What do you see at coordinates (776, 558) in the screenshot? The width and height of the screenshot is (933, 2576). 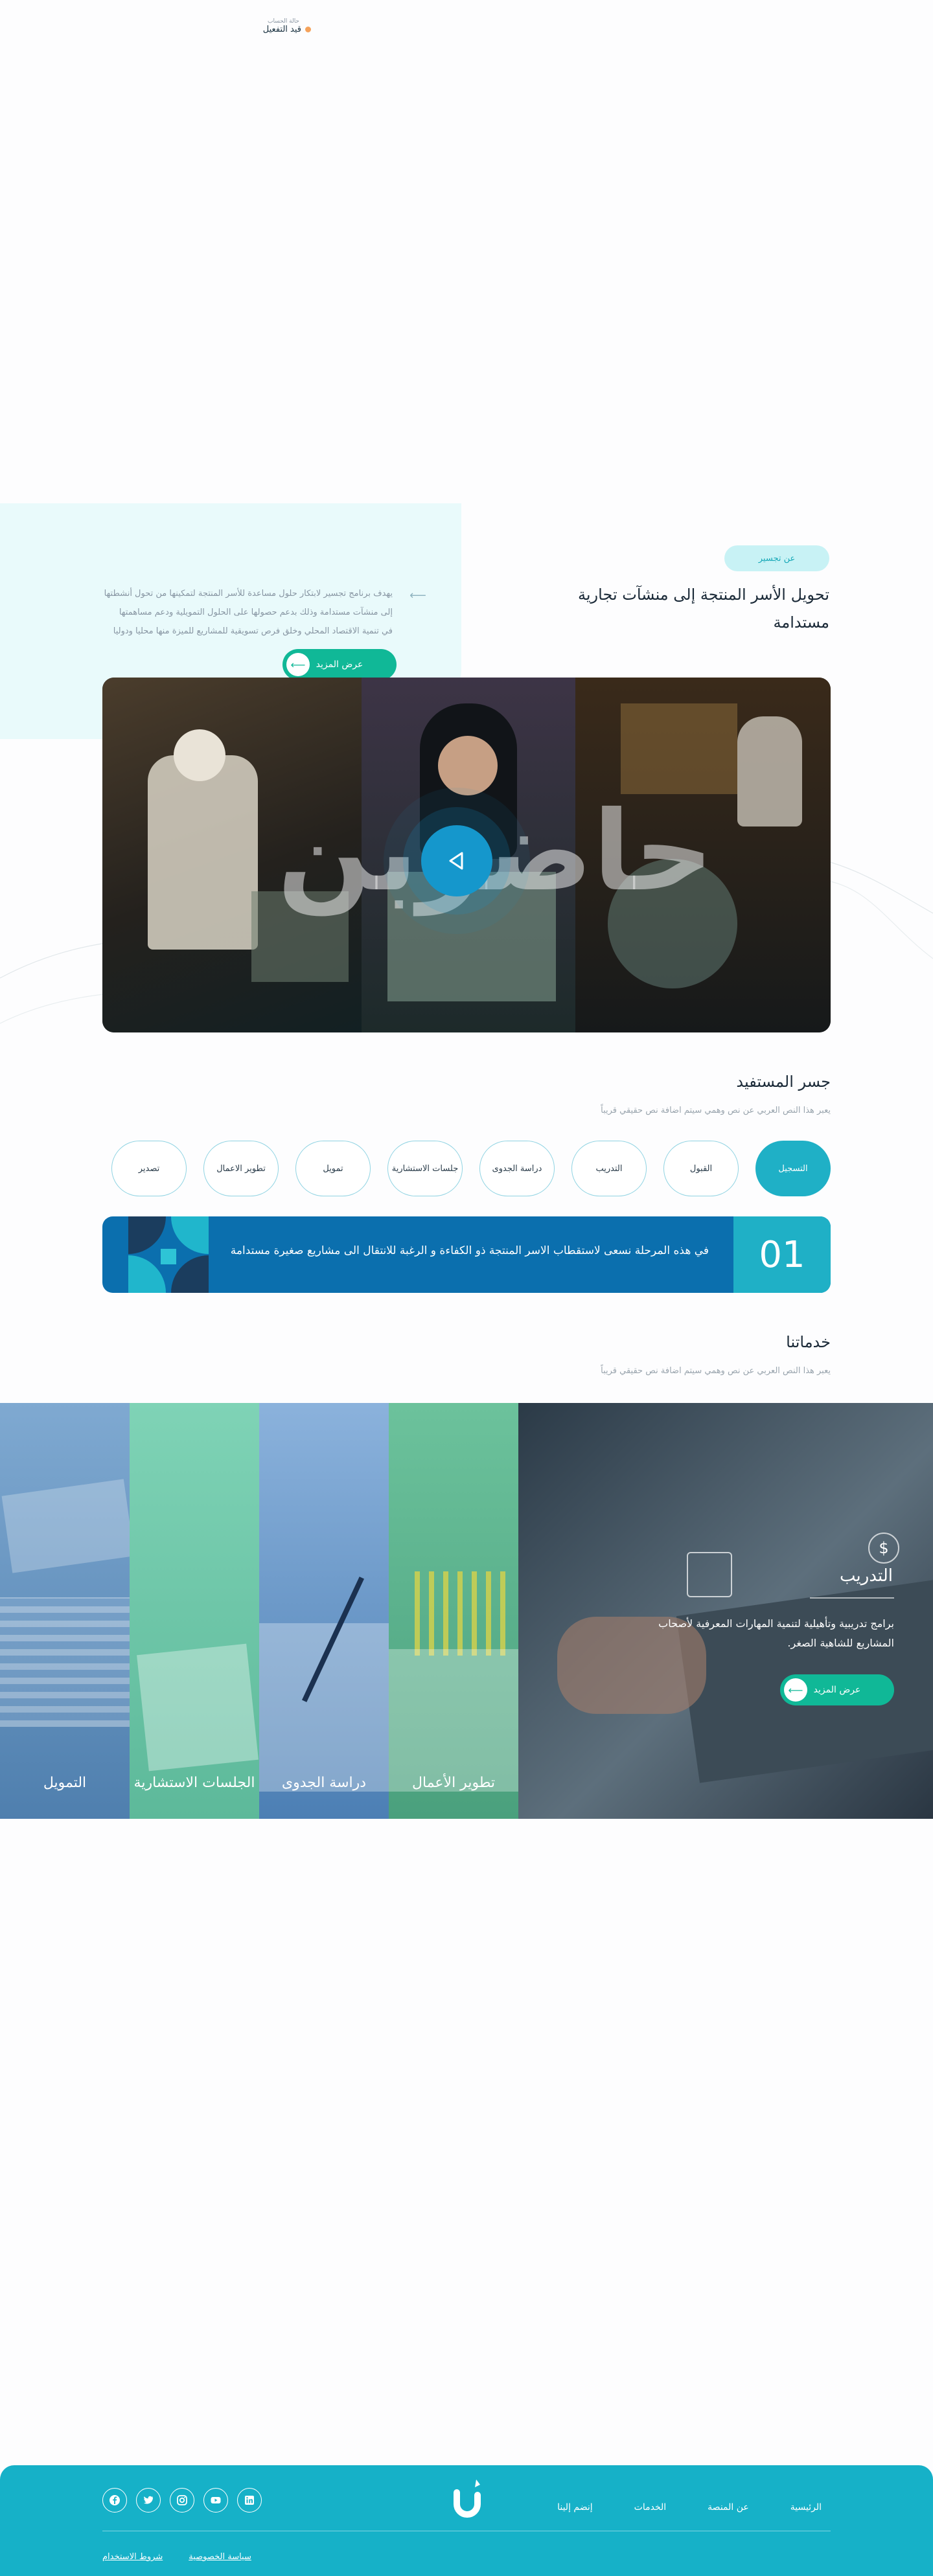 I see `about-tag: عن تجسير` at bounding box center [776, 558].